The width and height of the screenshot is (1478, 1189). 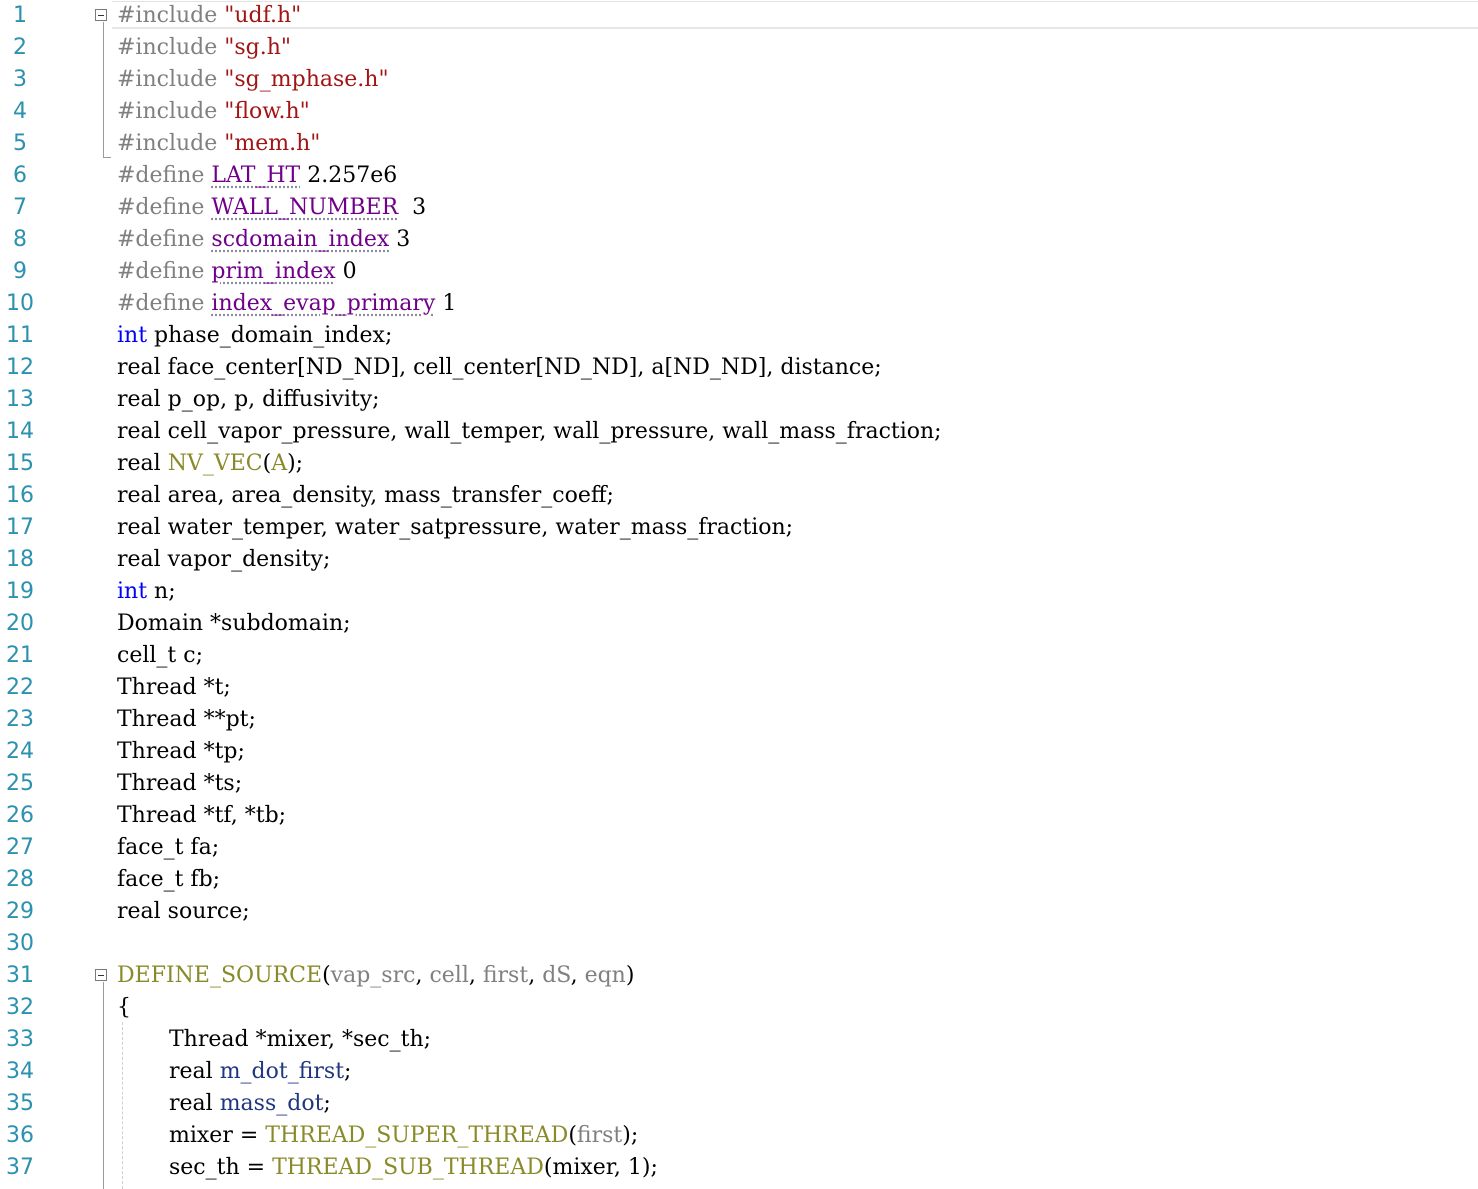 I want to click on line-number: 29, so click(x=20, y=911).